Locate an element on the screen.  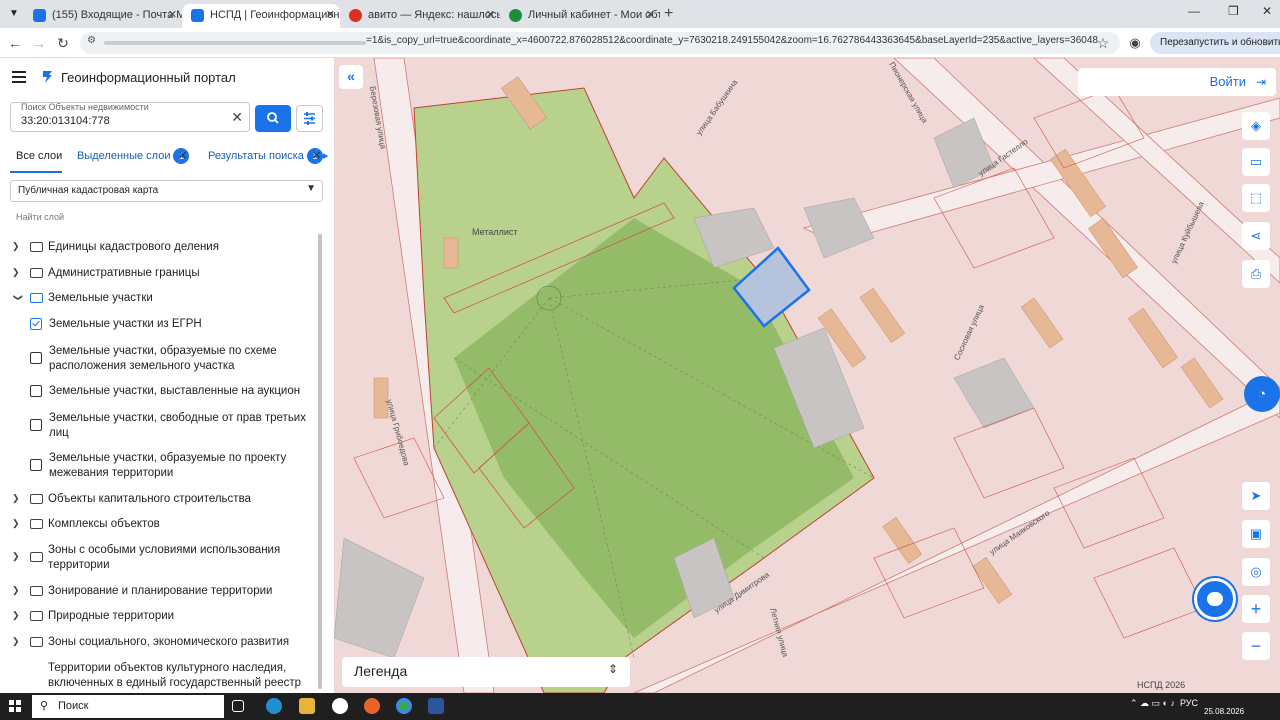
tab-all-layers: Все слои is located at coordinates (39, 156).